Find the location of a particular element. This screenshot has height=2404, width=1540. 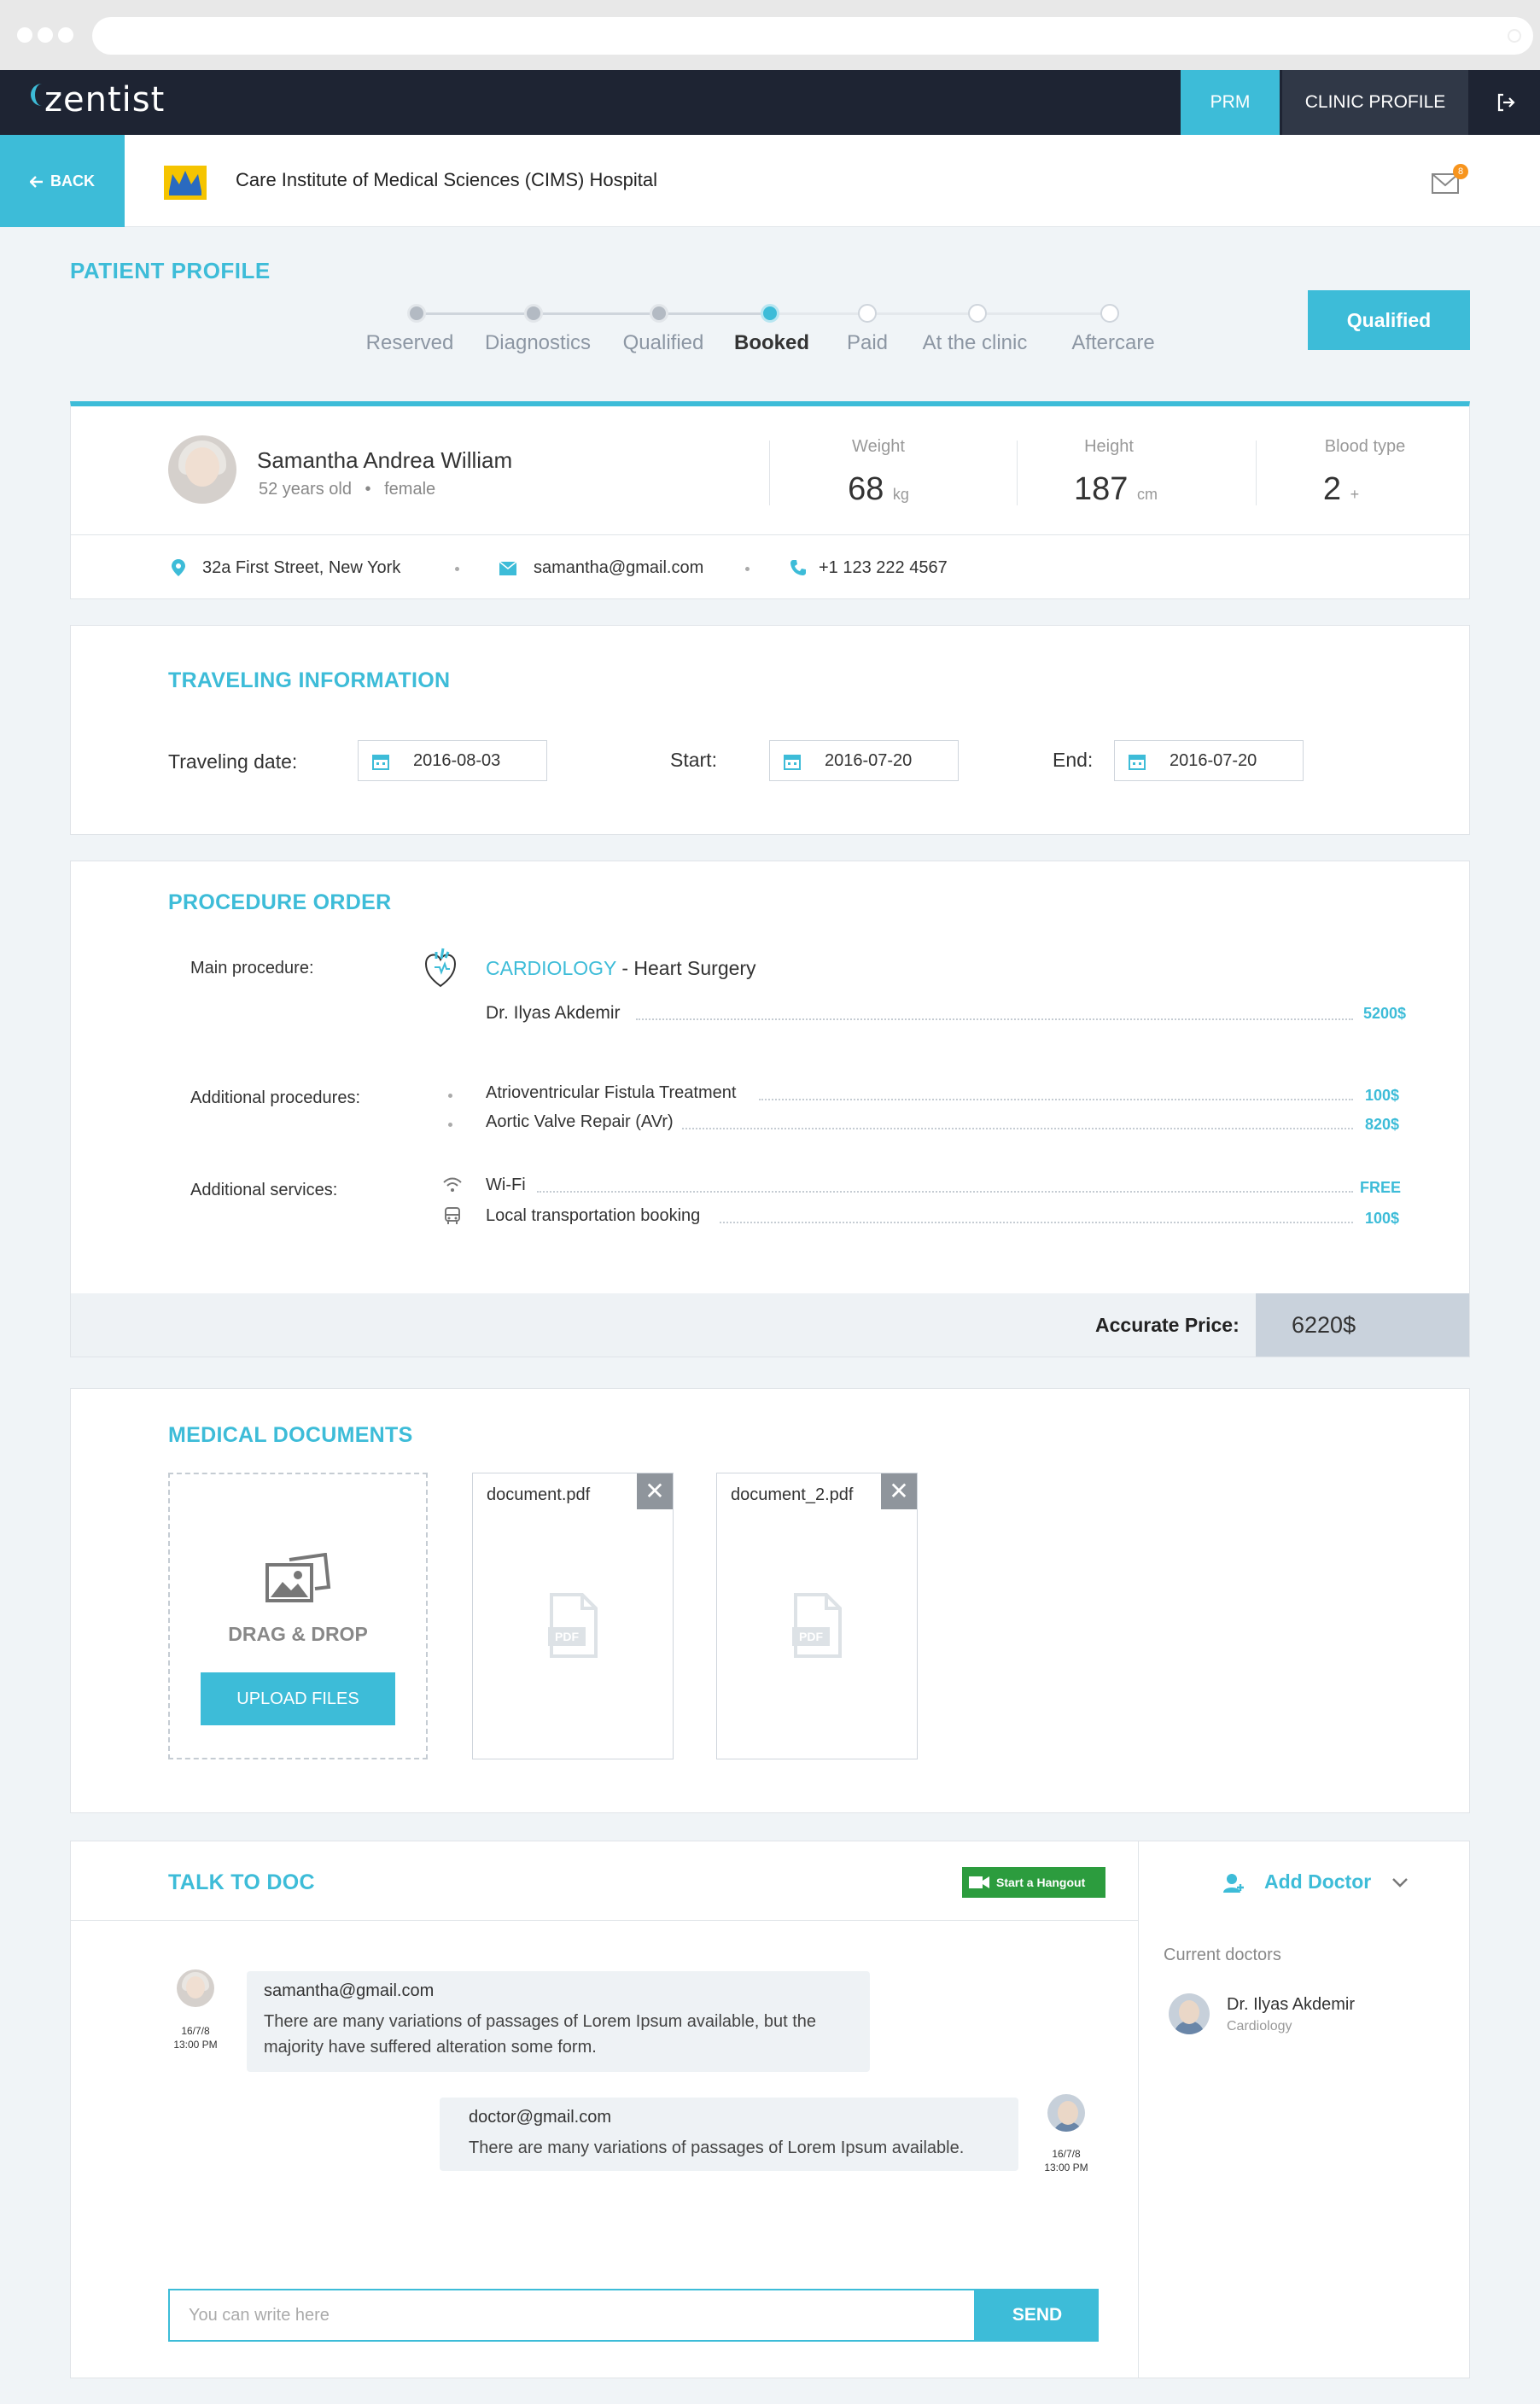

address-bar is located at coordinates (812, 36).